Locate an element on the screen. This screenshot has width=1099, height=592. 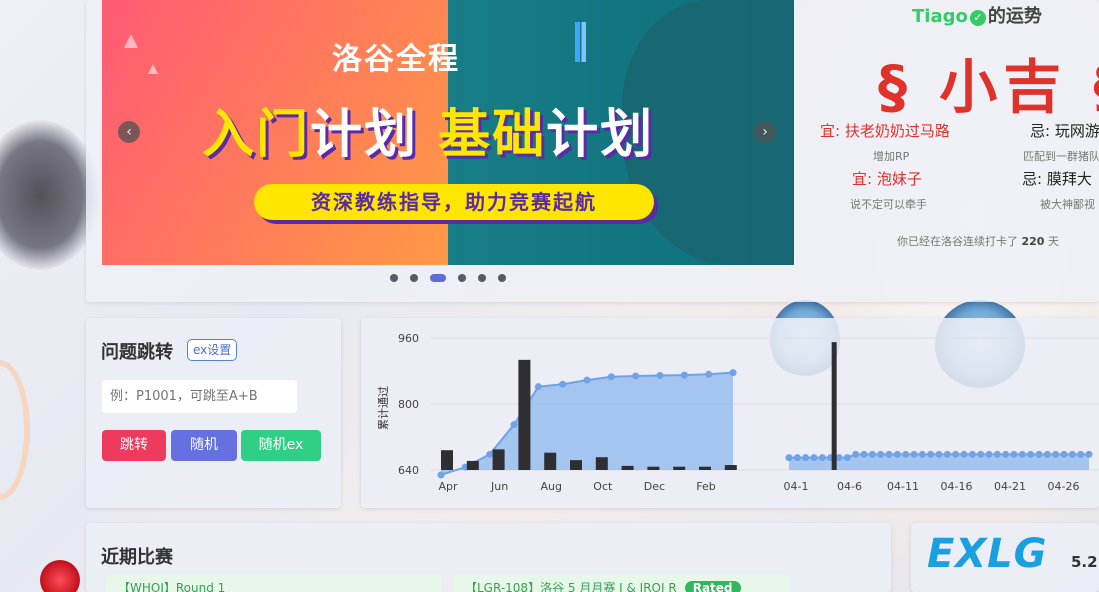
random-button: 随机 is located at coordinates (204, 445).